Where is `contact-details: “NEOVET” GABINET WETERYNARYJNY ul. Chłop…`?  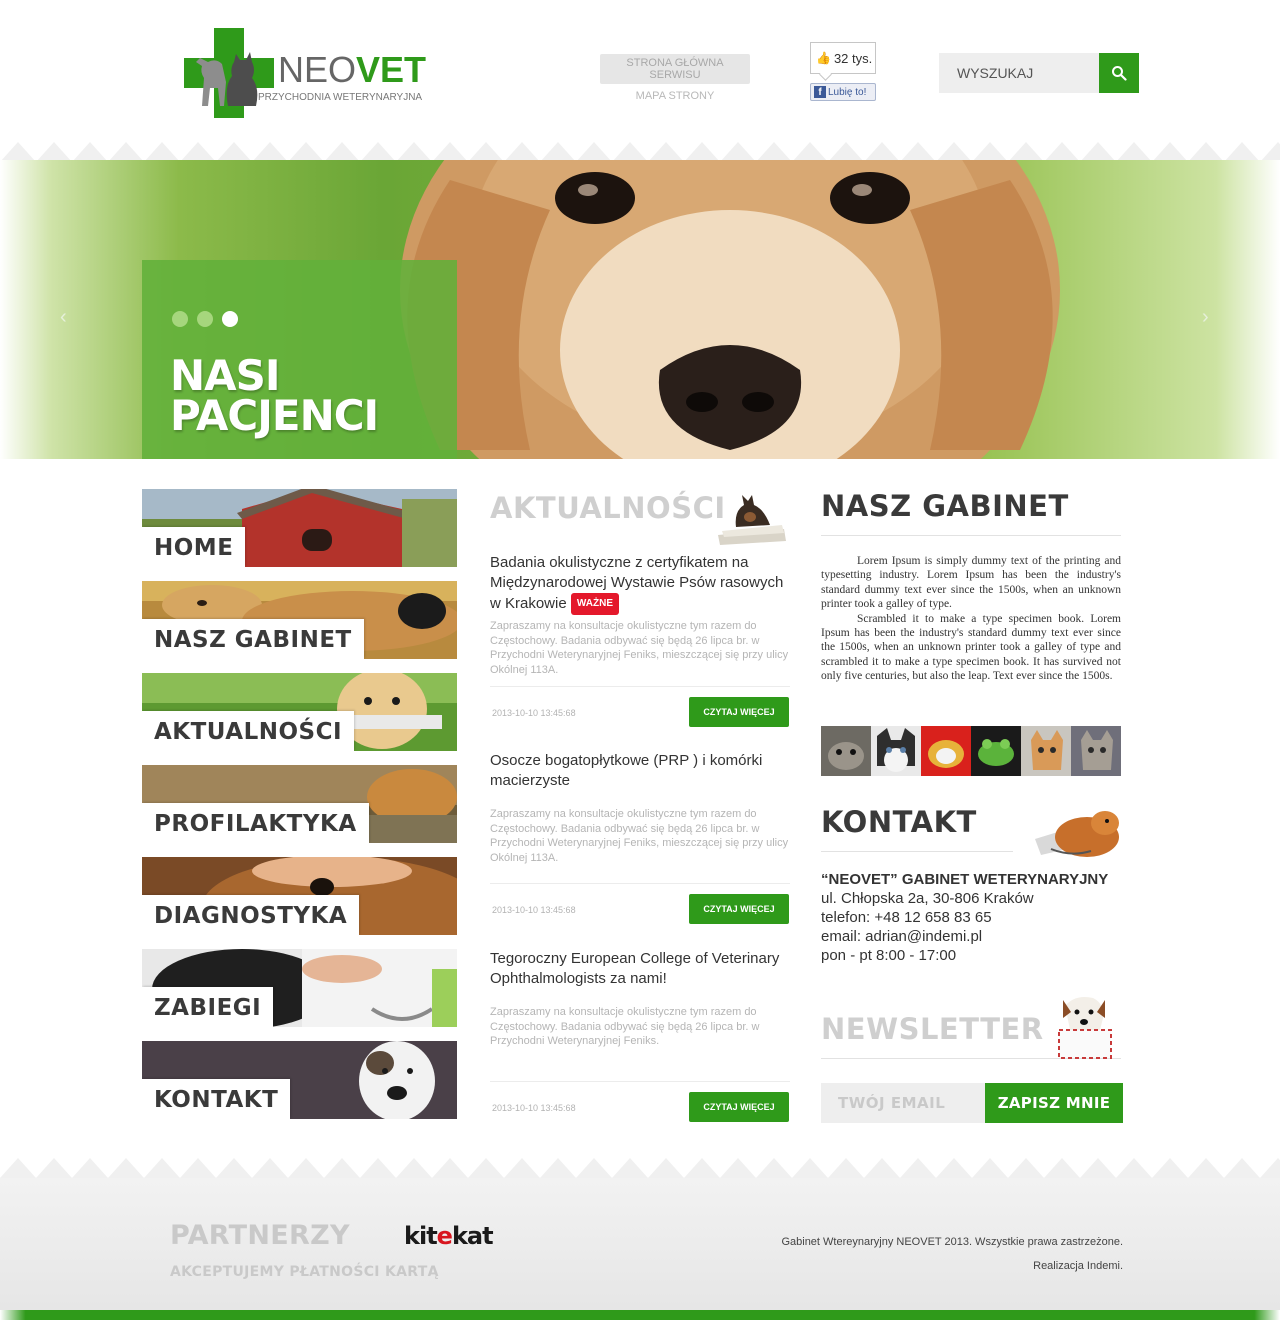 contact-details: “NEOVET” GABINET WETERYNARYJNY ul. Chłop… is located at coordinates (971, 917).